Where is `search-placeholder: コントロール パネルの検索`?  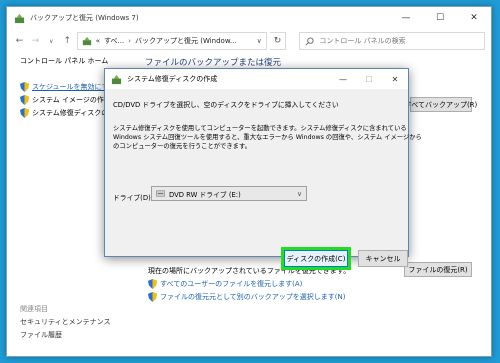
search-placeholder: コントロール パネルの検索 is located at coordinates (362, 41).